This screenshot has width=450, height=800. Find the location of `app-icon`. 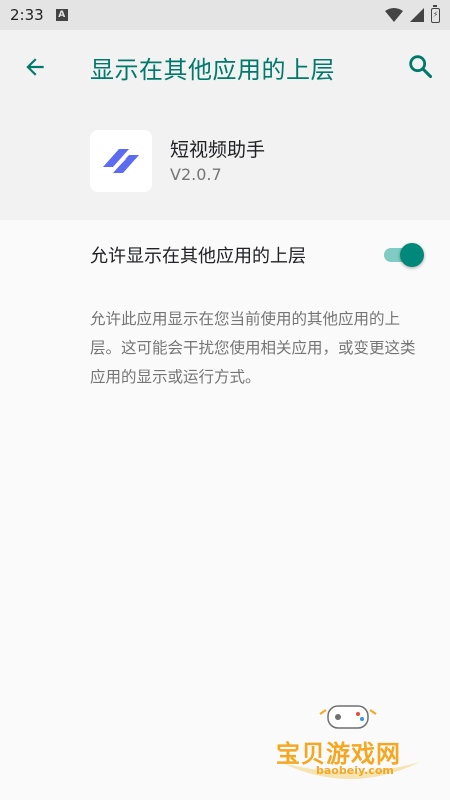

app-icon is located at coordinates (121, 161).